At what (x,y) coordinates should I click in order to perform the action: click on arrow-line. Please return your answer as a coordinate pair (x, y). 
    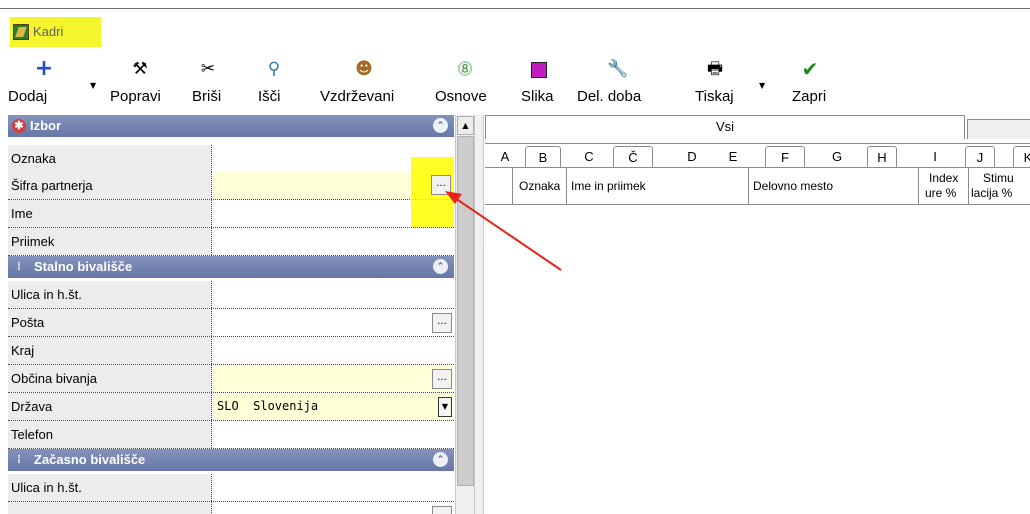
    Looking at the image, I should click on (506, 233).